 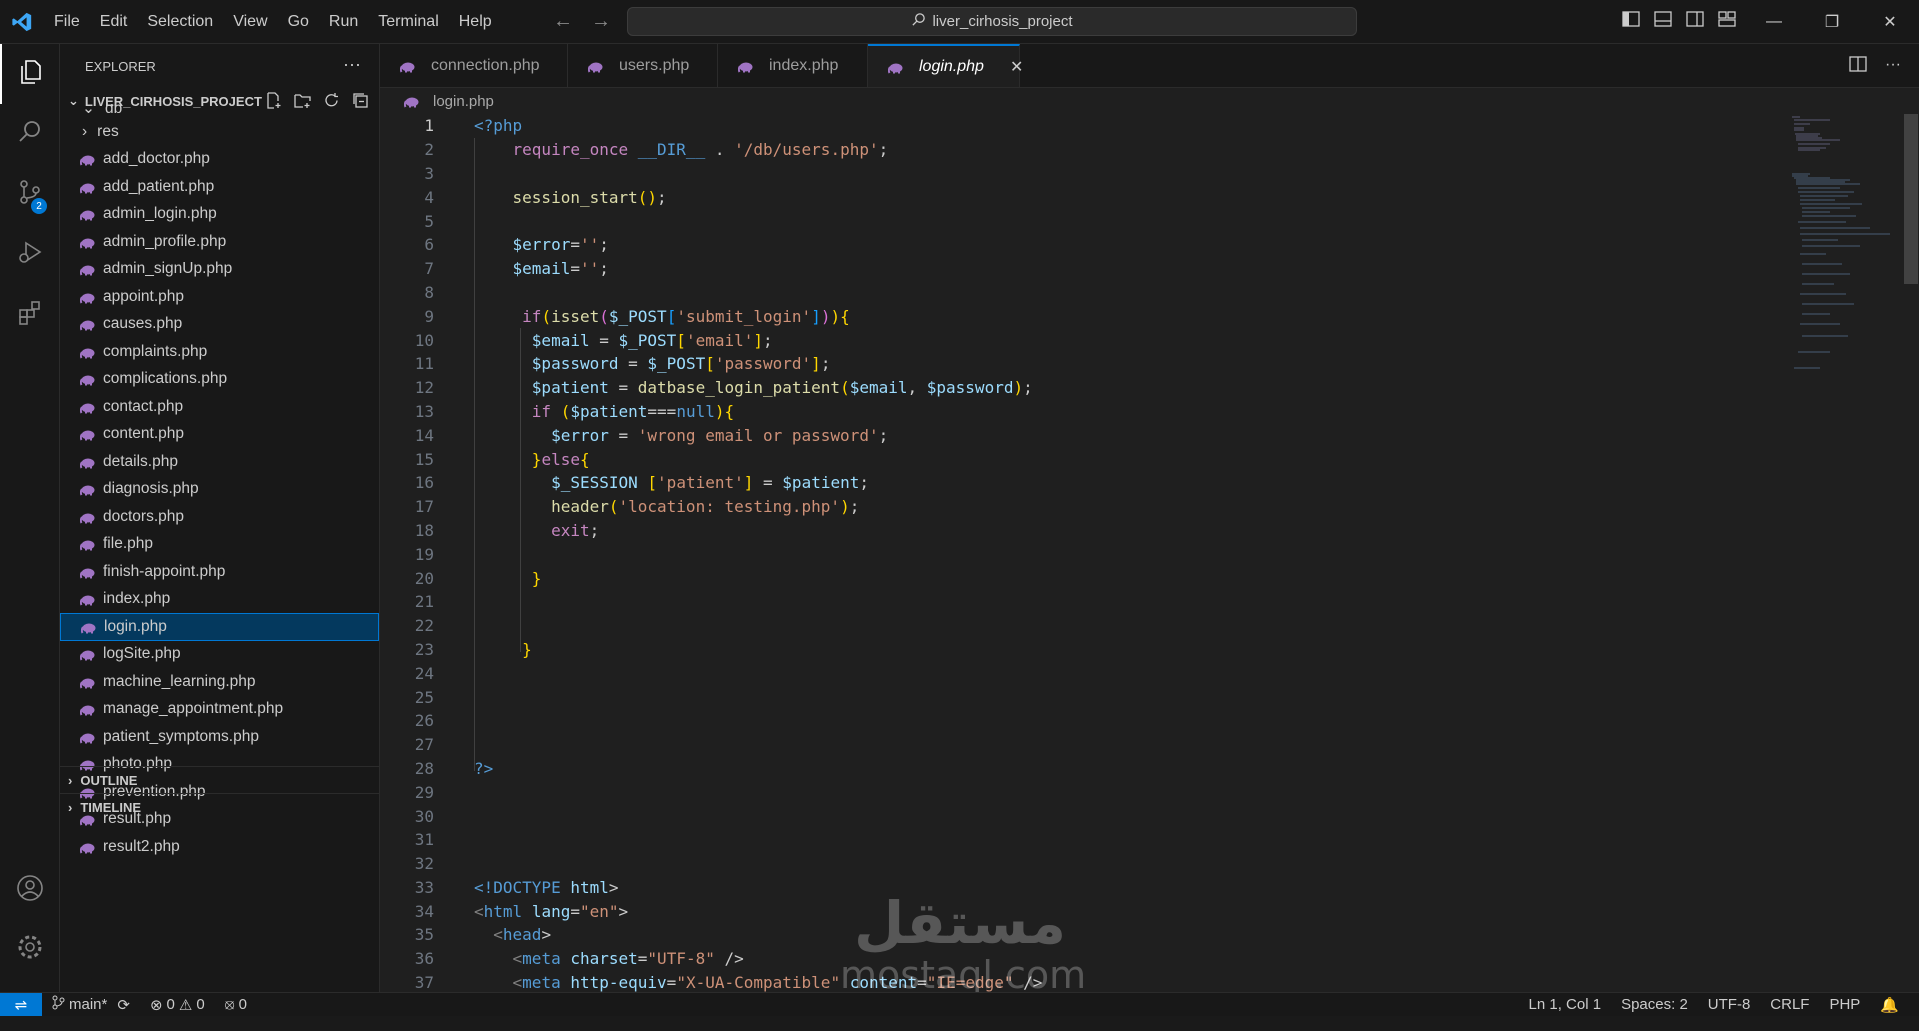 I want to click on notifications-bell-icon: 🔔, so click(x=1889, y=1005).